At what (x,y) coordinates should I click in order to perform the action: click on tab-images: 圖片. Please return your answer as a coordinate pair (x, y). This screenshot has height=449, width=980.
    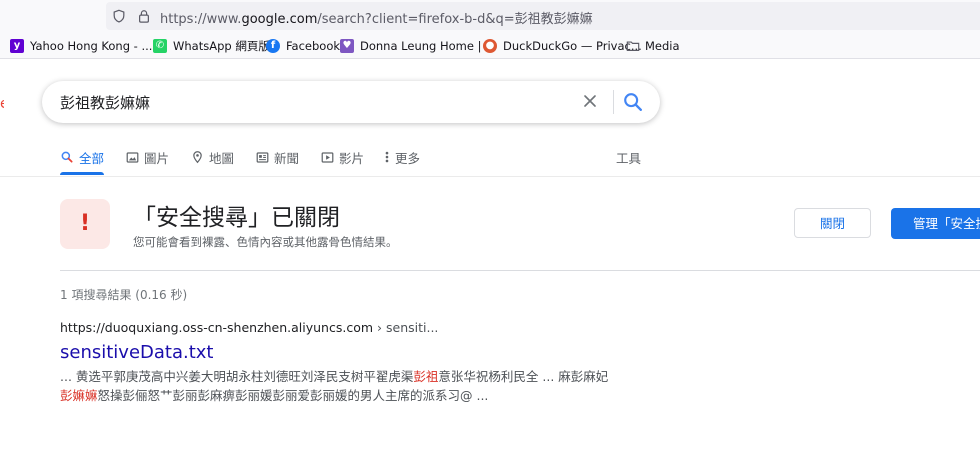
    Looking at the image, I should click on (147, 157).